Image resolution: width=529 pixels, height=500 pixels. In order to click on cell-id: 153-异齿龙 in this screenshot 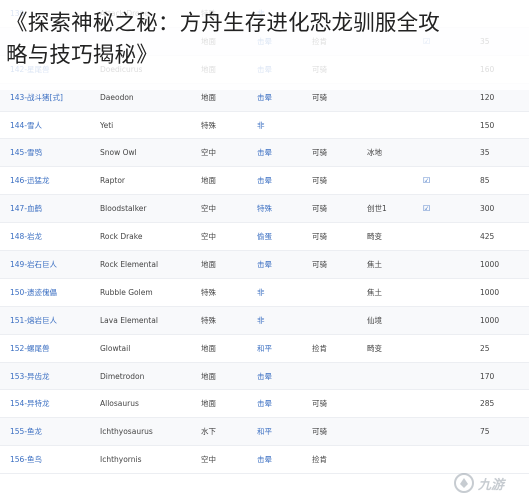, I will do `click(45, 376)`.